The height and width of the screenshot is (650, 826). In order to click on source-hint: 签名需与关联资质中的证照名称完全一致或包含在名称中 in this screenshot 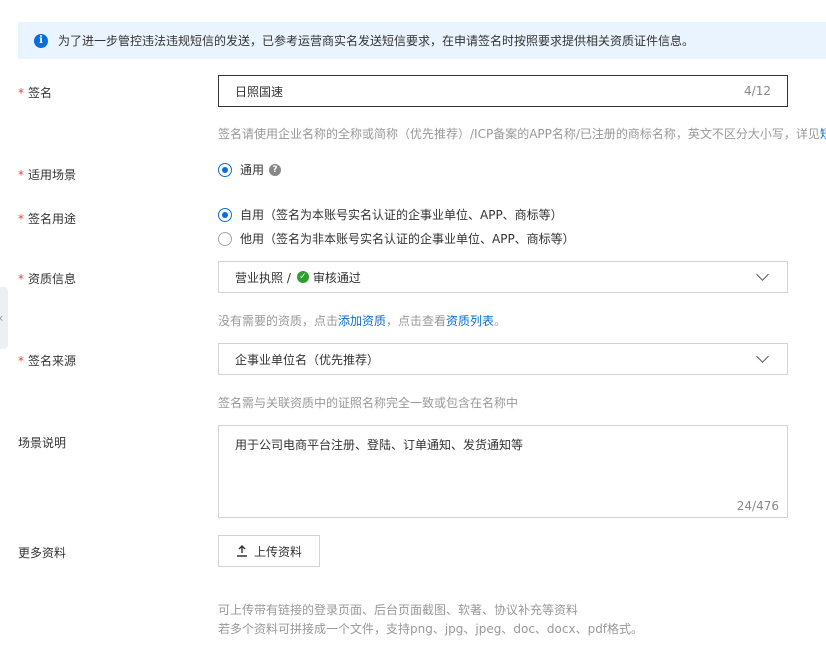, I will do `click(368, 403)`.